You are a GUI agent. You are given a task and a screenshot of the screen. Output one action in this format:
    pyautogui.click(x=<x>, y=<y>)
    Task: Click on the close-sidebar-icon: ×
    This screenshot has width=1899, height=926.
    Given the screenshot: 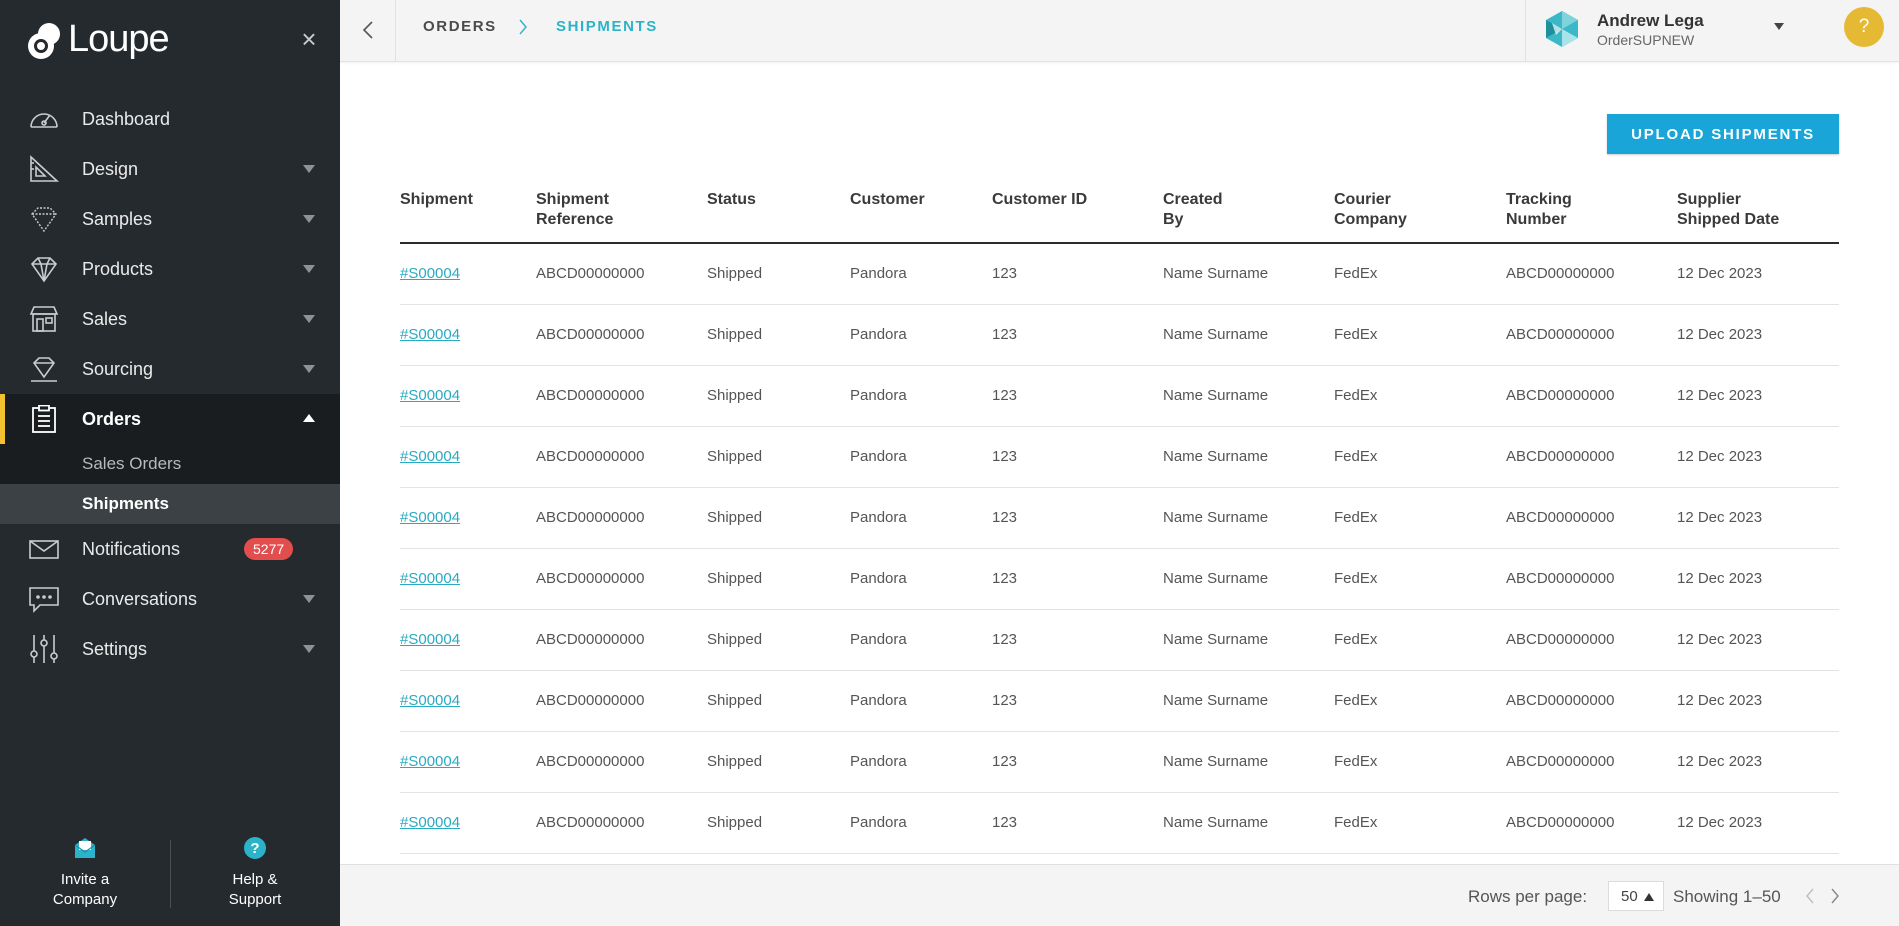 What is the action you would take?
    pyautogui.click(x=309, y=39)
    